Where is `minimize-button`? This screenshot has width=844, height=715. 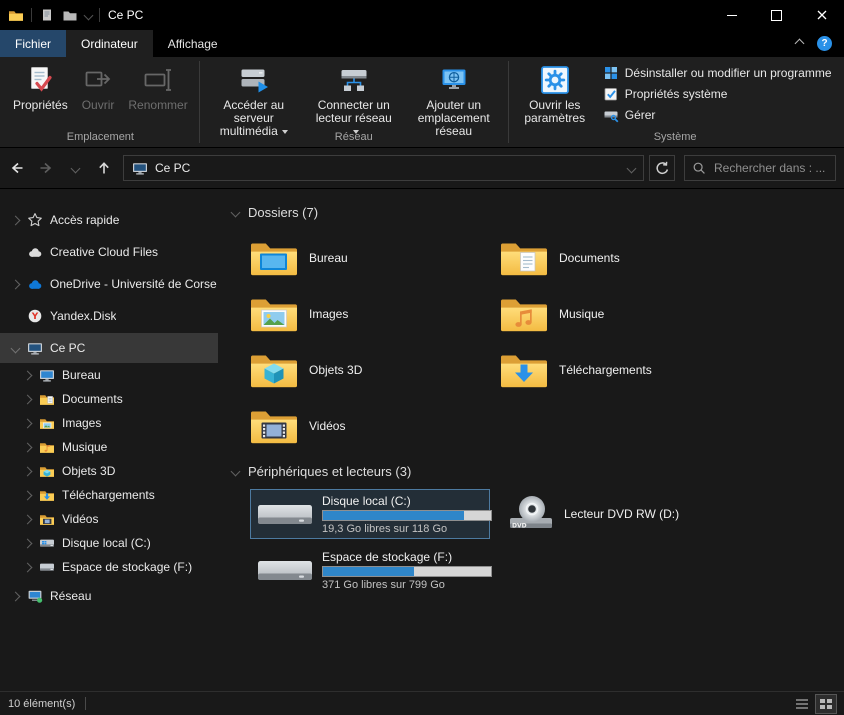
minimize-button is located at coordinates (731, 15).